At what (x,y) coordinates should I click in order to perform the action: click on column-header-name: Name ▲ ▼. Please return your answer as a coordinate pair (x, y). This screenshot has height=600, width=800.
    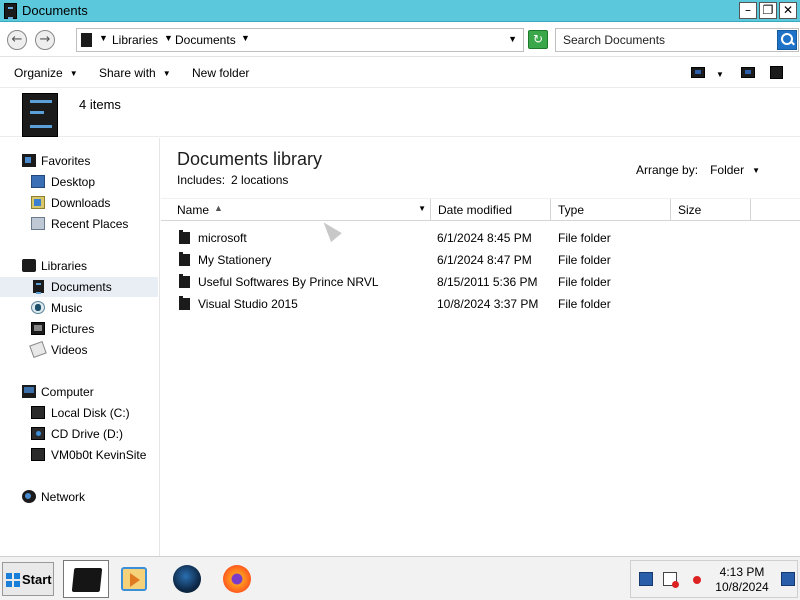
    Looking at the image, I should click on (296, 210).